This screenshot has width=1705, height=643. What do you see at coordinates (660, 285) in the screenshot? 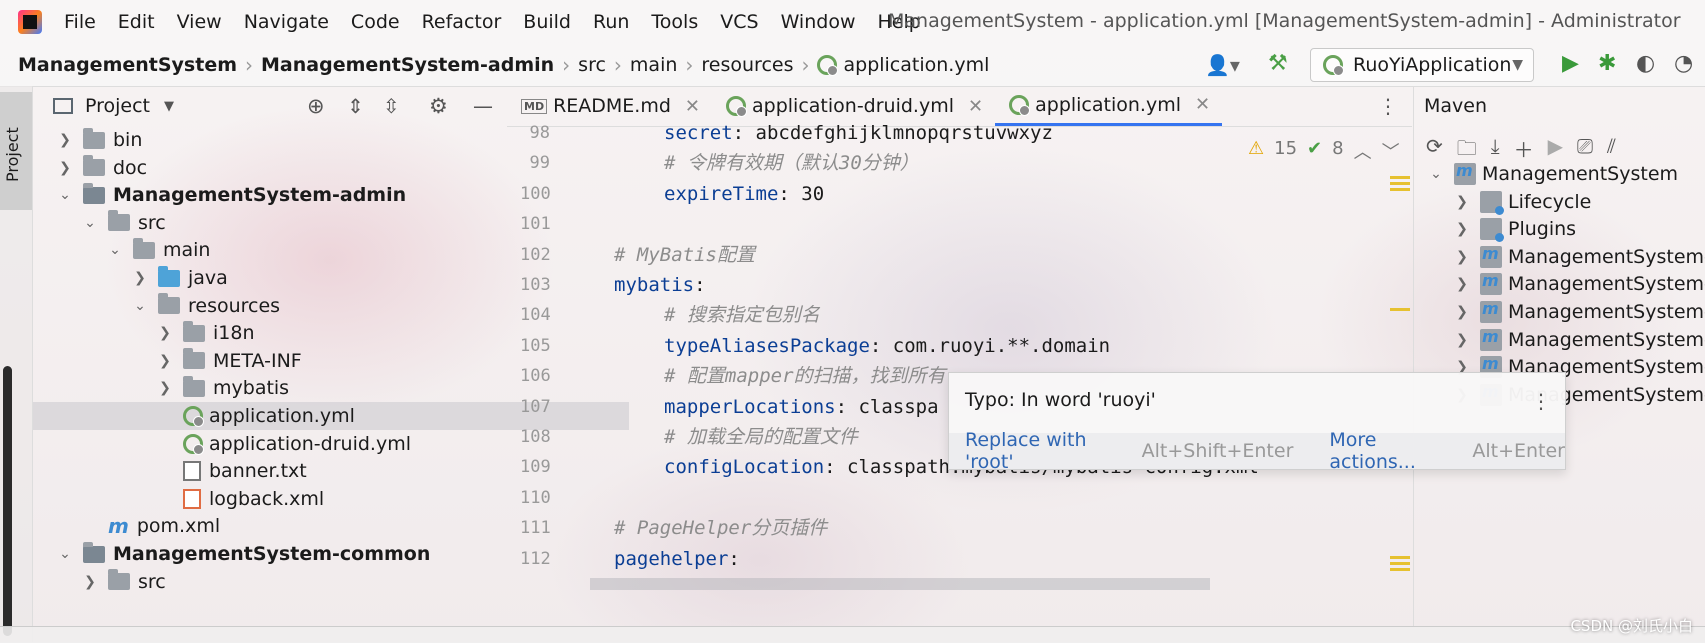
I see `code-line: mybatis:` at bounding box center [660, 285].